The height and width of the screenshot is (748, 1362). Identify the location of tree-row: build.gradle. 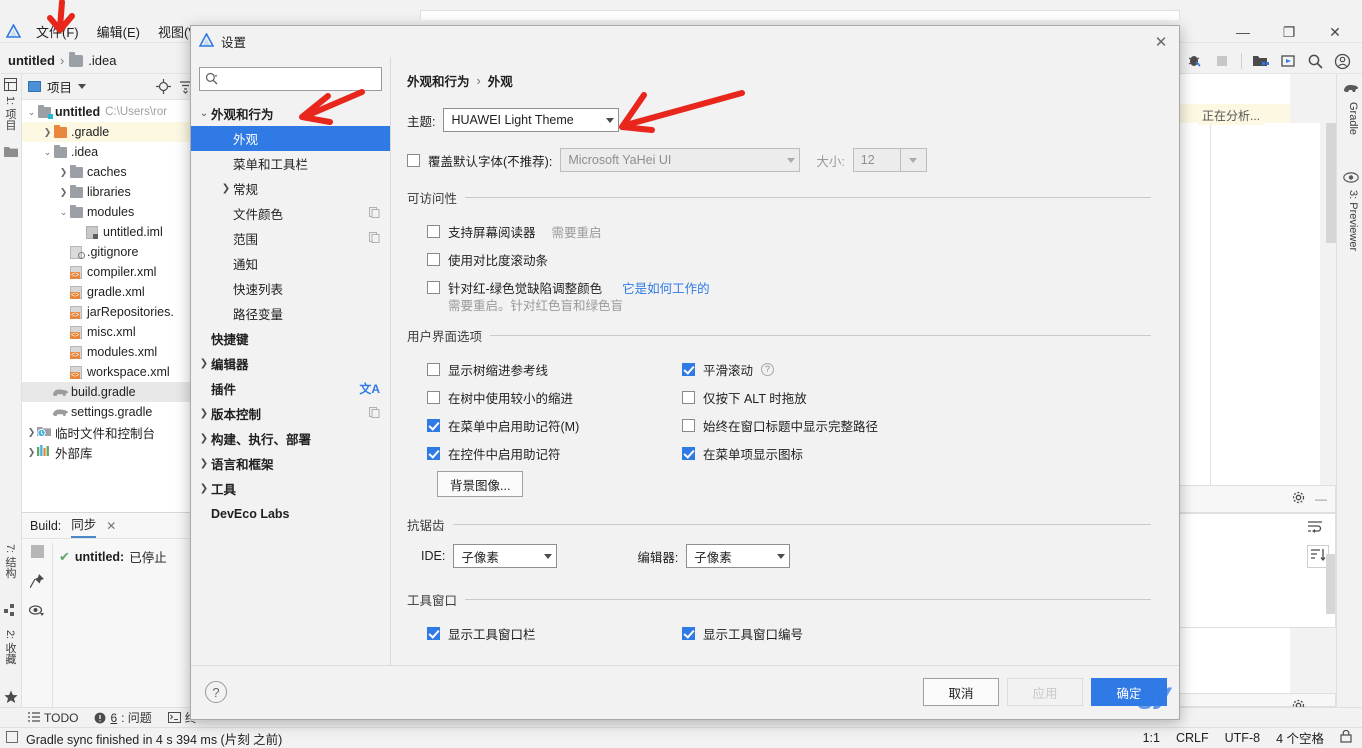
(110, 392).